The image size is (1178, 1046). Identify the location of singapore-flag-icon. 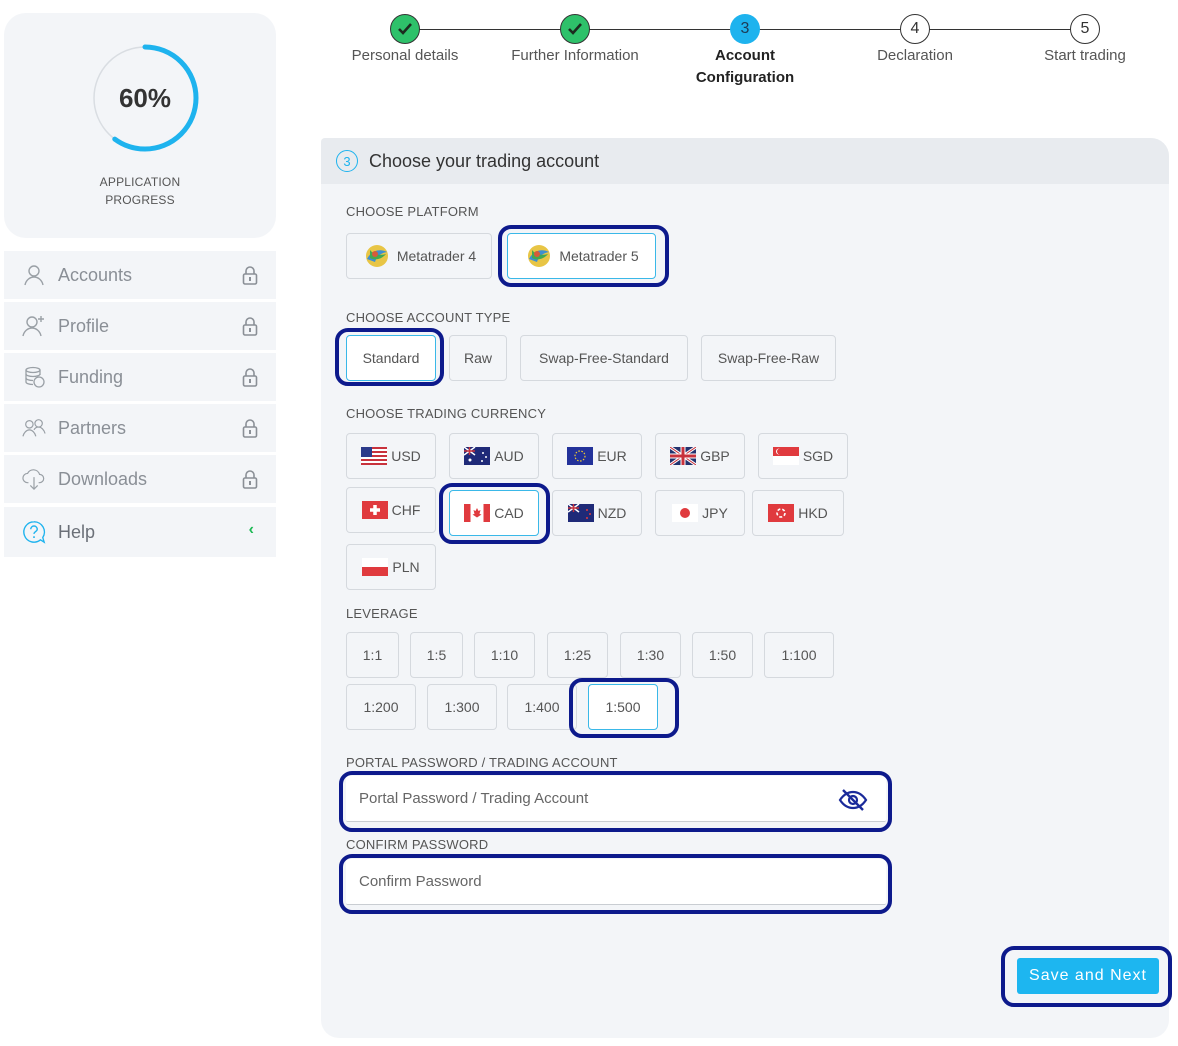
(785, 456).